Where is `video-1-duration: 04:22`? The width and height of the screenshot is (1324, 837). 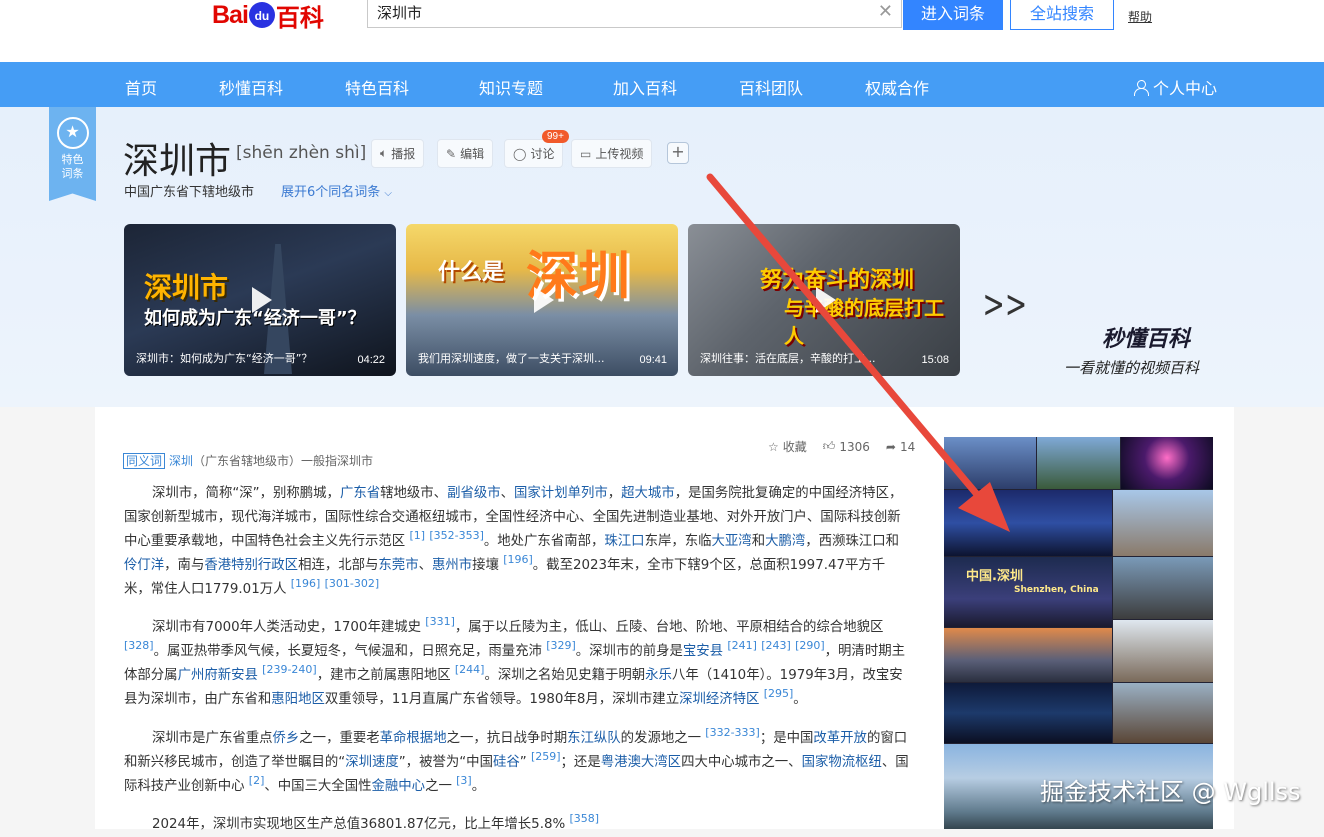
video-1-duration: 04:22 is located at coordinates (371, 360).